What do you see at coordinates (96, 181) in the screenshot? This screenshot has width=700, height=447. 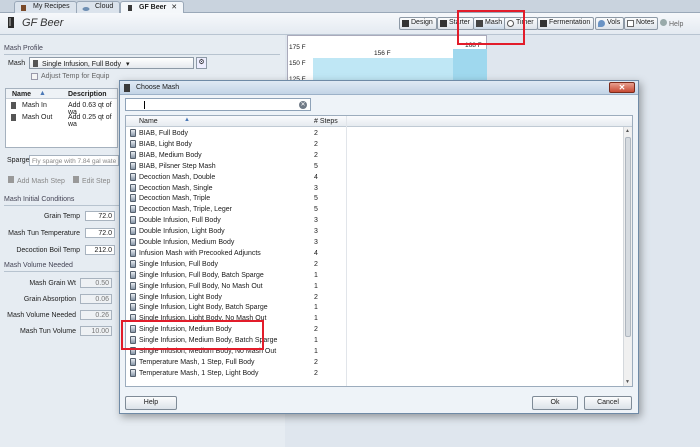 I see `edit-step-label: Edit Step` at bounding box center [96, 181].